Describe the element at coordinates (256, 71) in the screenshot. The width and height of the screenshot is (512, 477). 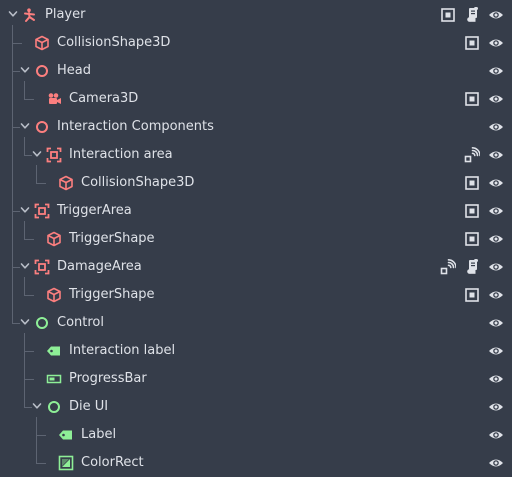
I see `tree-row-head: Head` at that location.